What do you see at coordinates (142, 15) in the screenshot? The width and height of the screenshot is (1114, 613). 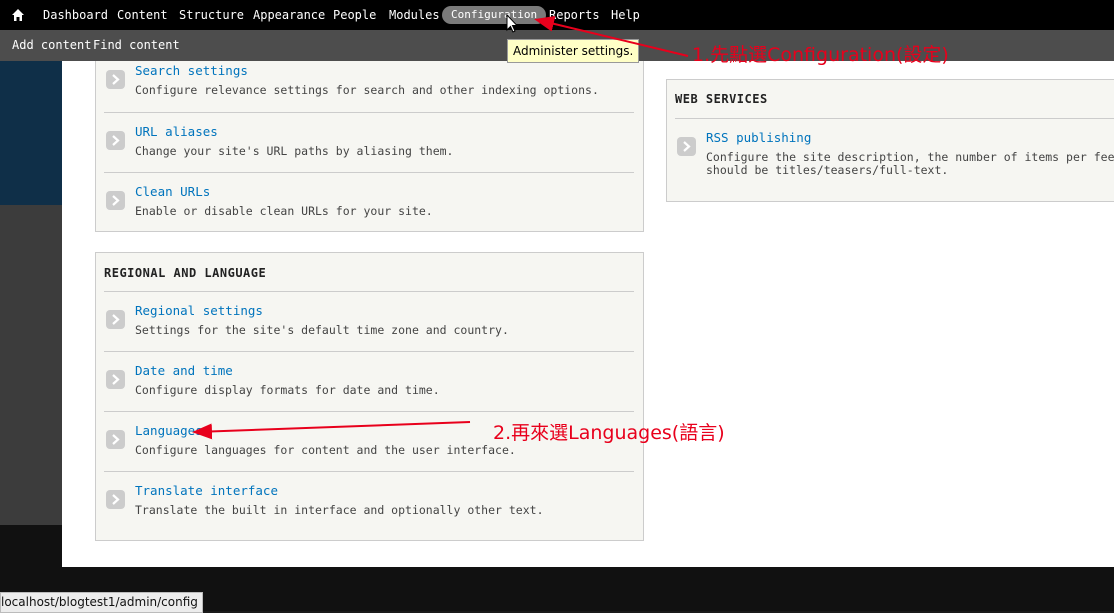 I see `menu-item-content: Content` at bounding box center [142, 15].